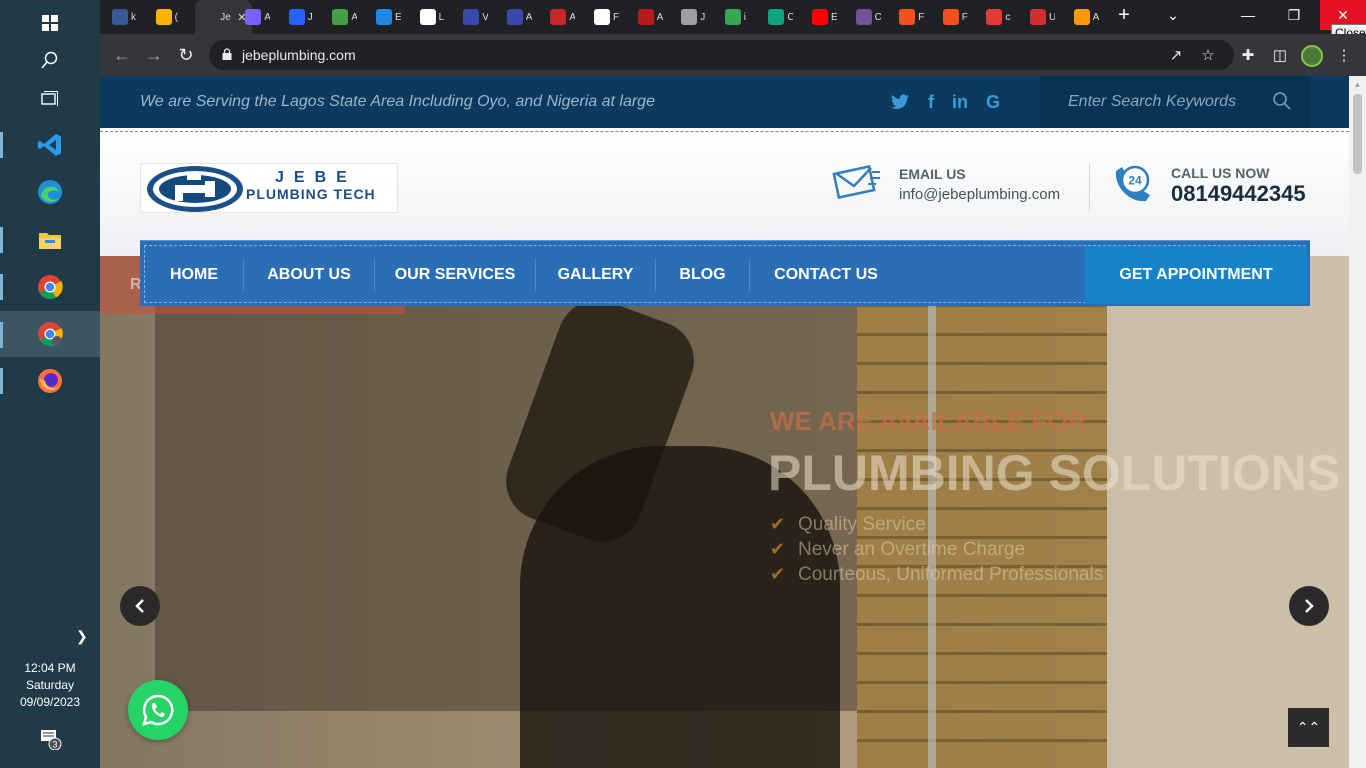  Describe the element at coordinates (912, 549) in the screenshot. I see `hero-feature-text: Never an Overtime Charge` at that location.